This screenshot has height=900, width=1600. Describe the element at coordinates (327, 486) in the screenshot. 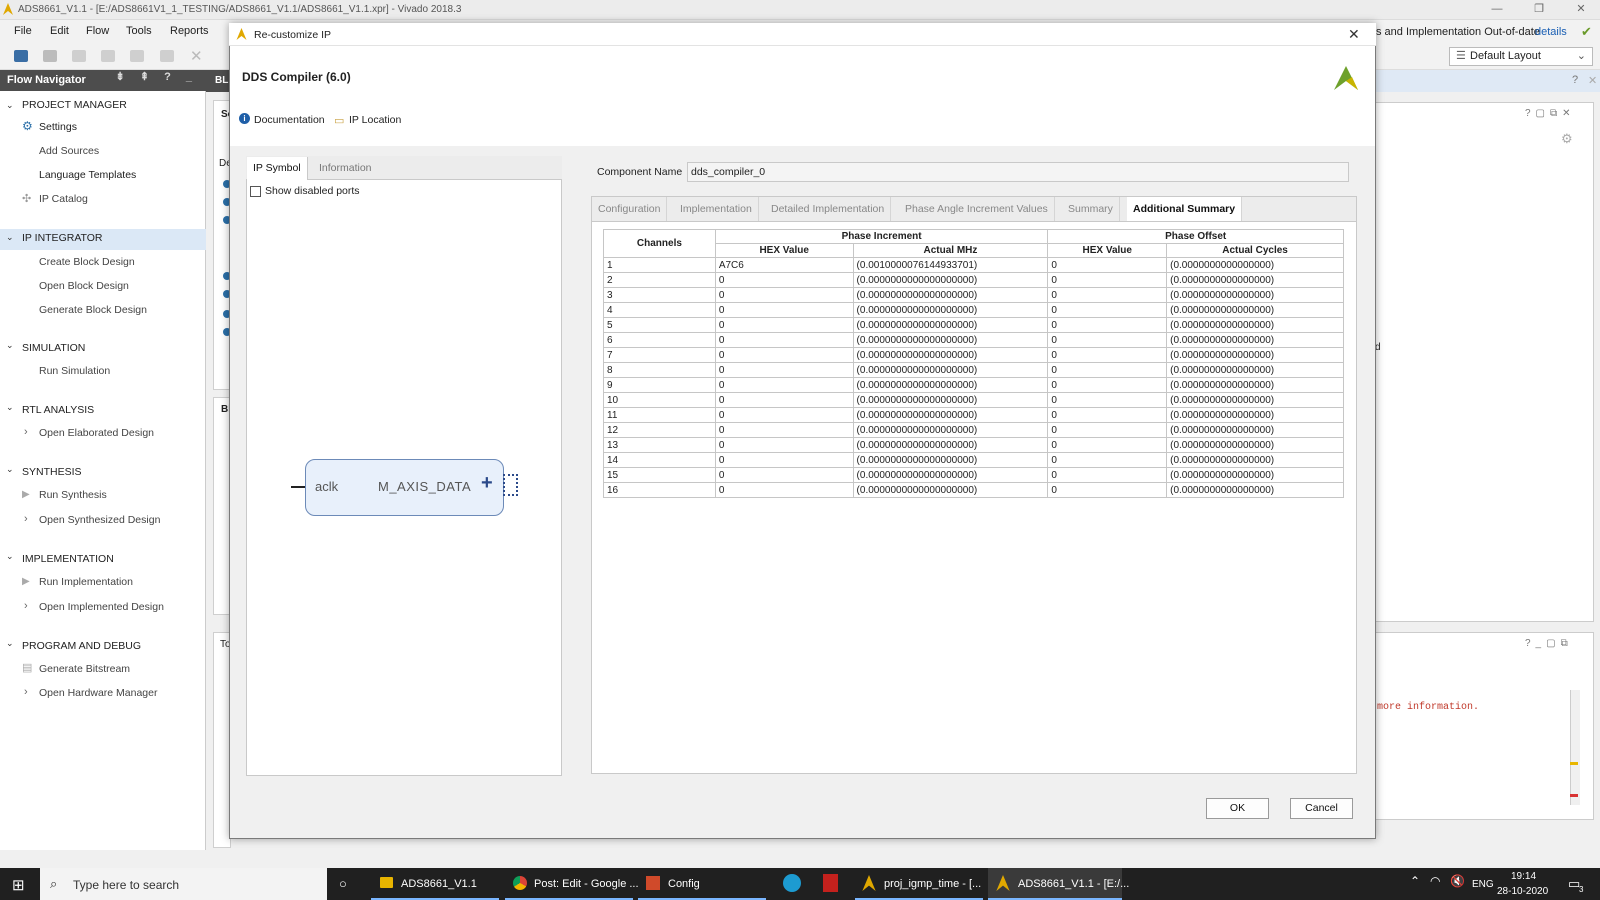

I see `aclk-port-label: aclk` at that location.